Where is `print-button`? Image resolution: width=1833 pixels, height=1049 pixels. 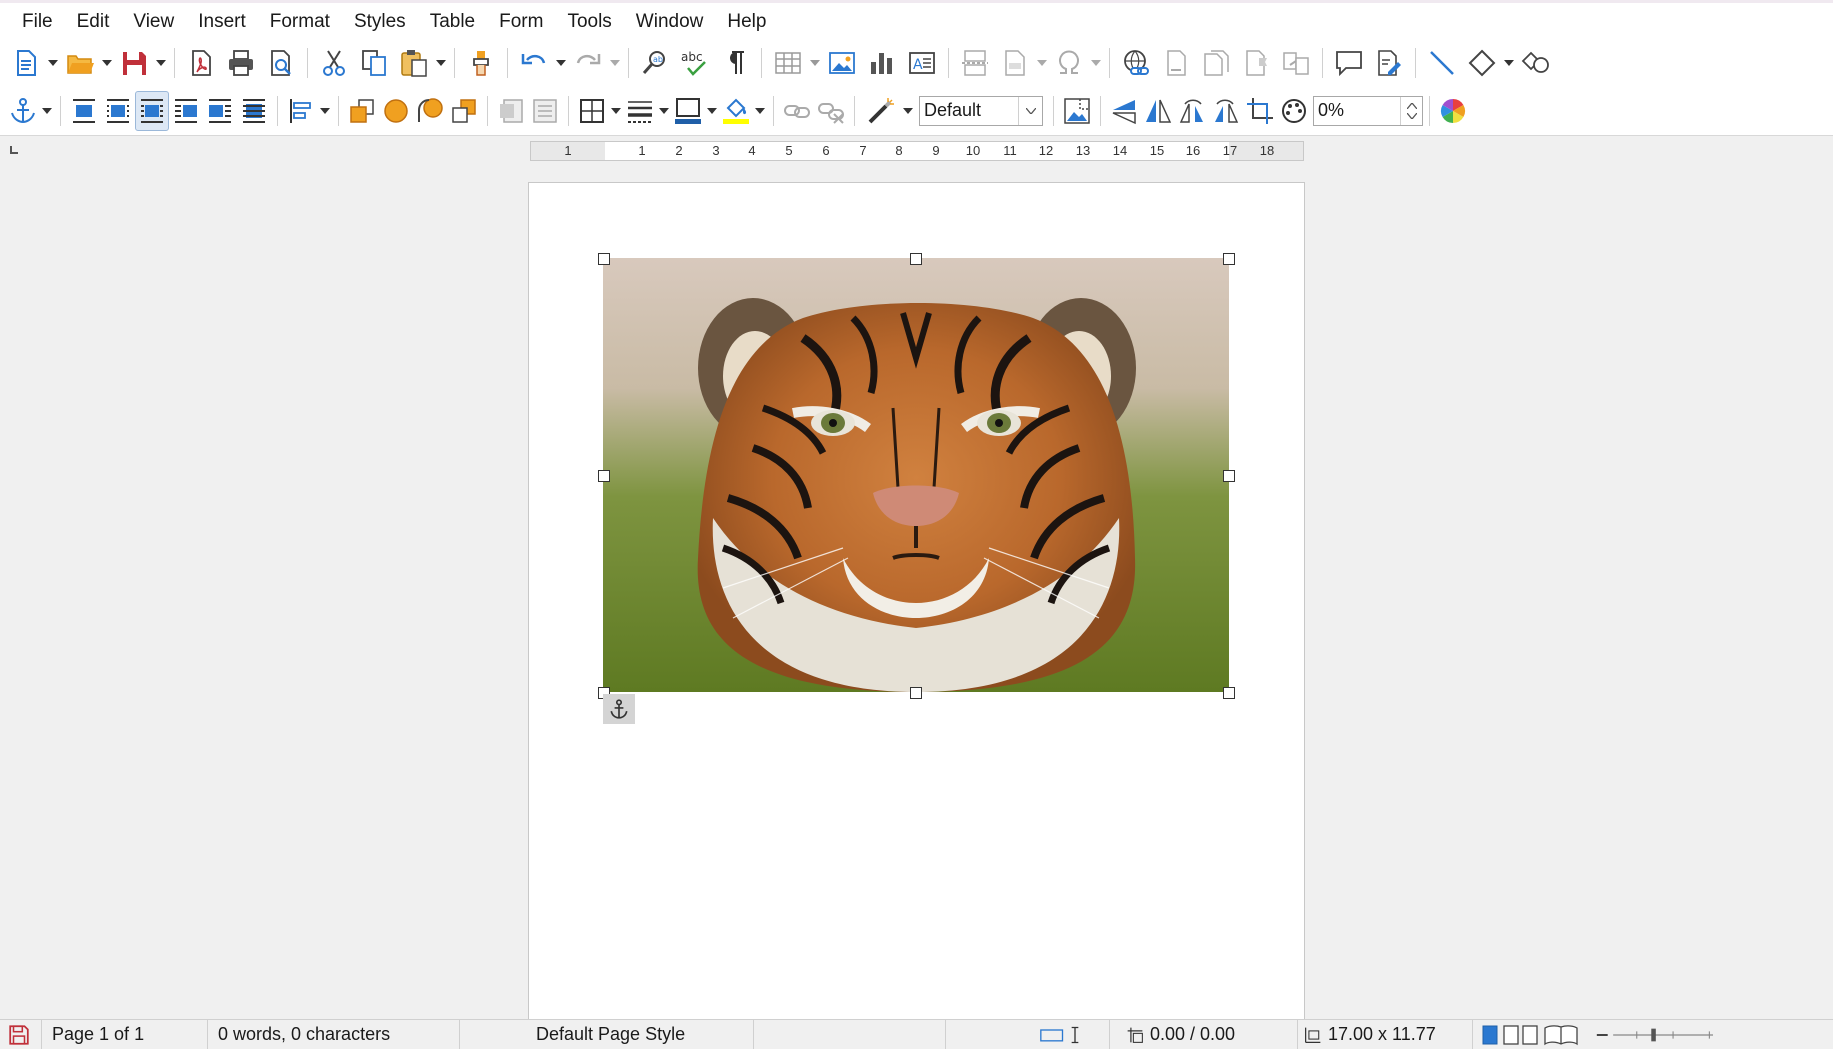
print-button is located at coordinates (241, 63).